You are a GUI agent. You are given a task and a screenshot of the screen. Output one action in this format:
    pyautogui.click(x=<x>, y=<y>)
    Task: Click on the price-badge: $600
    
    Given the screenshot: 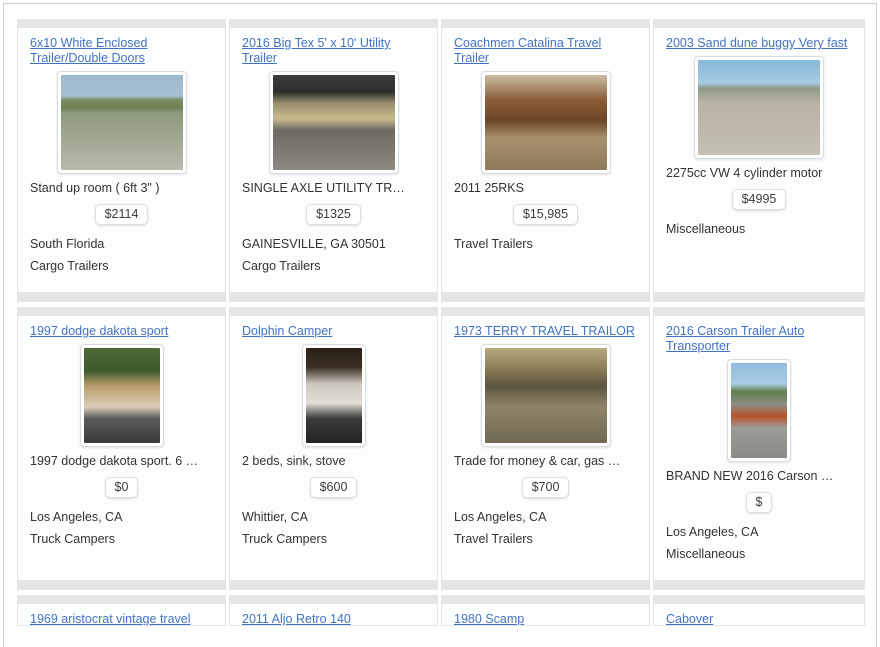 What is the action you would take?
    pyautogui.click(x=333, y=487)
    